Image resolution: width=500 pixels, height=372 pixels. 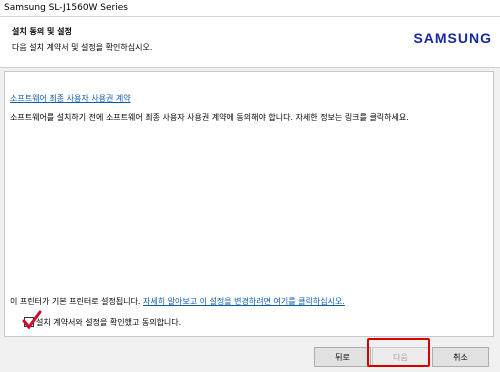 I want to click on default-printer-text: 이 프린터가 기본 프린터로 설정됩니다., so click(x=77, y=301).